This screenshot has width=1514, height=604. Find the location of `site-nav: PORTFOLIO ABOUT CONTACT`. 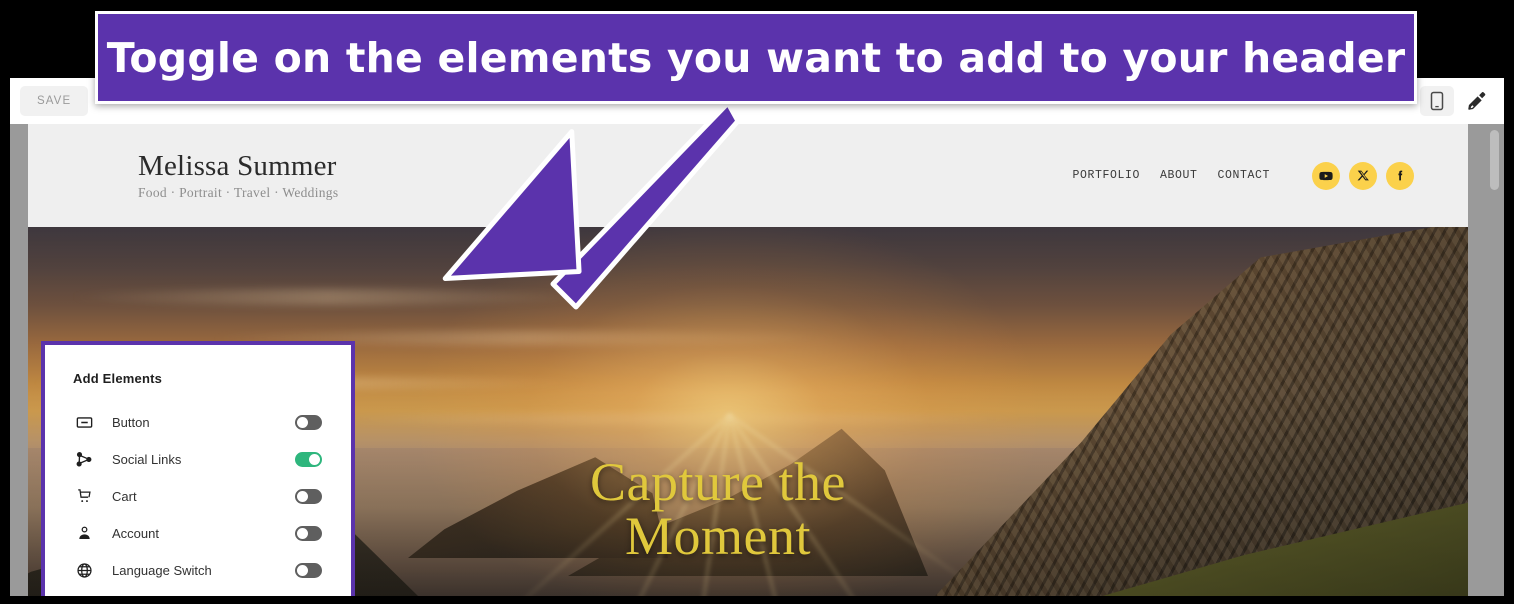

site-nav: PORTFOLIO ABOUT CONTACT is located at coordinates (1243, 175).